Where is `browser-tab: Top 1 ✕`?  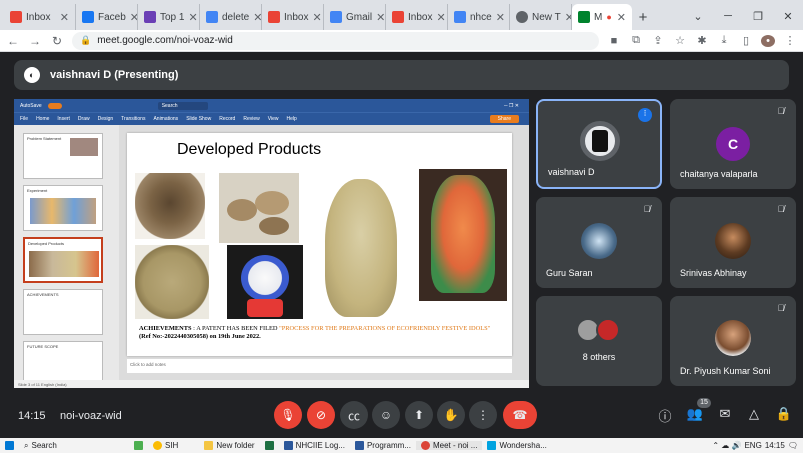 browser-tab: Top 1 ✕ is located at coordinates (169, 17).